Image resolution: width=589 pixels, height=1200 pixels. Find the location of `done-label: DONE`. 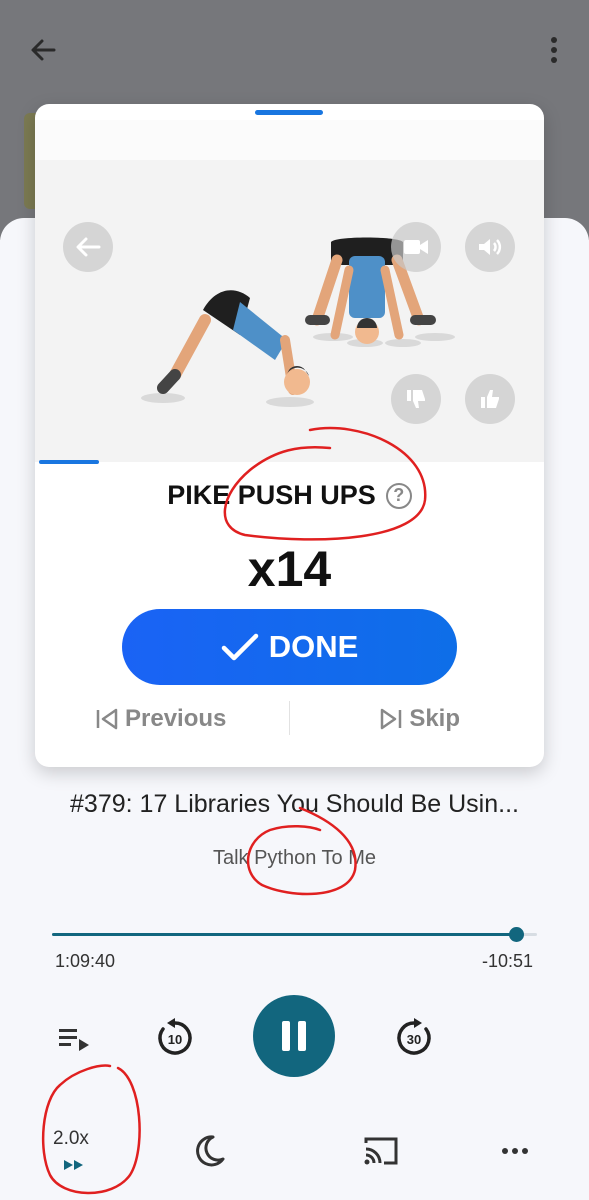

done-label: DONE is located at coordinates (313, 646).